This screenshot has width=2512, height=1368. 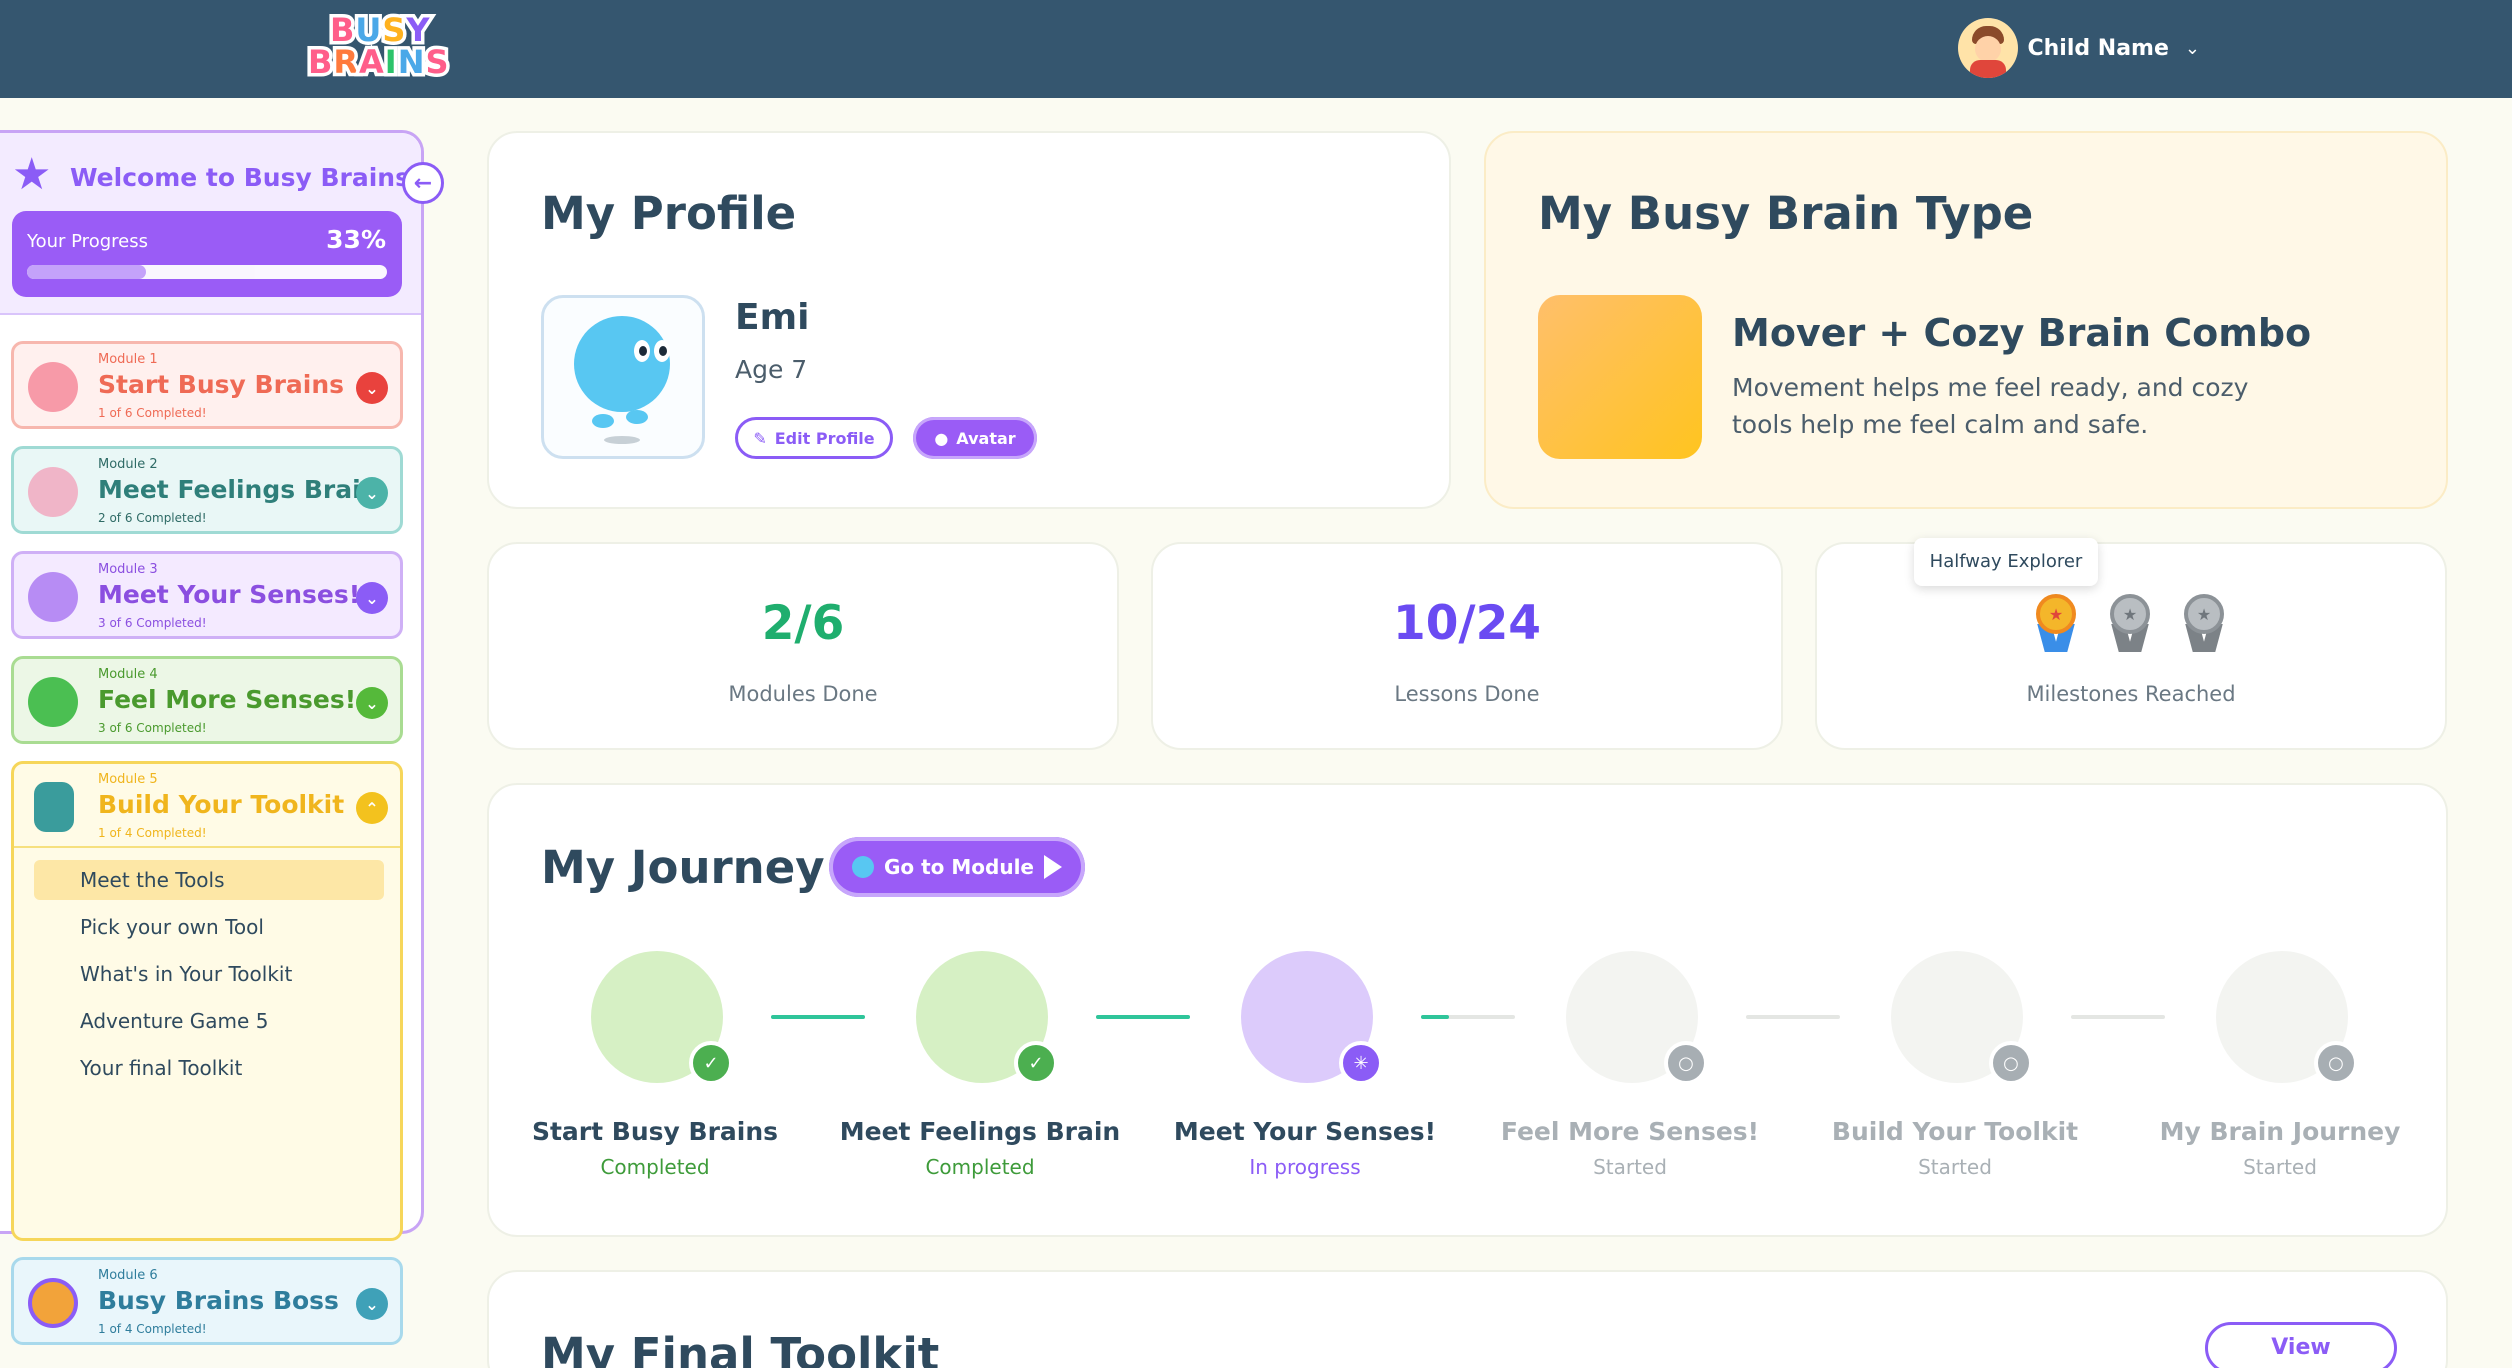 I want to click on step-name: Meet Your Senses!, so click(x=1305, y=1131).